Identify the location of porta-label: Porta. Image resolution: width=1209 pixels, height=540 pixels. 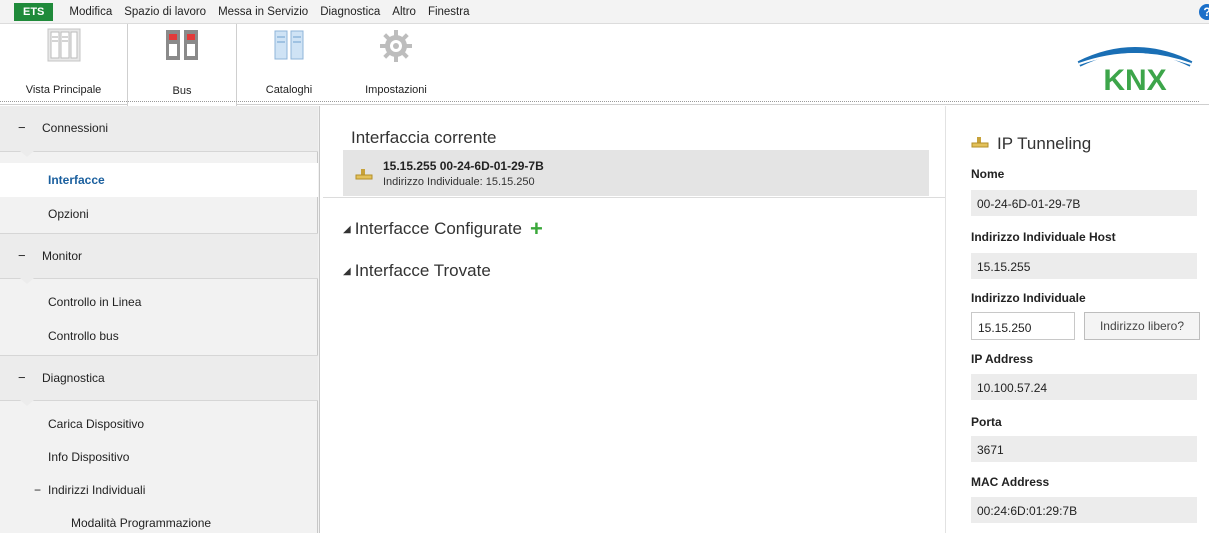
(986, 422).